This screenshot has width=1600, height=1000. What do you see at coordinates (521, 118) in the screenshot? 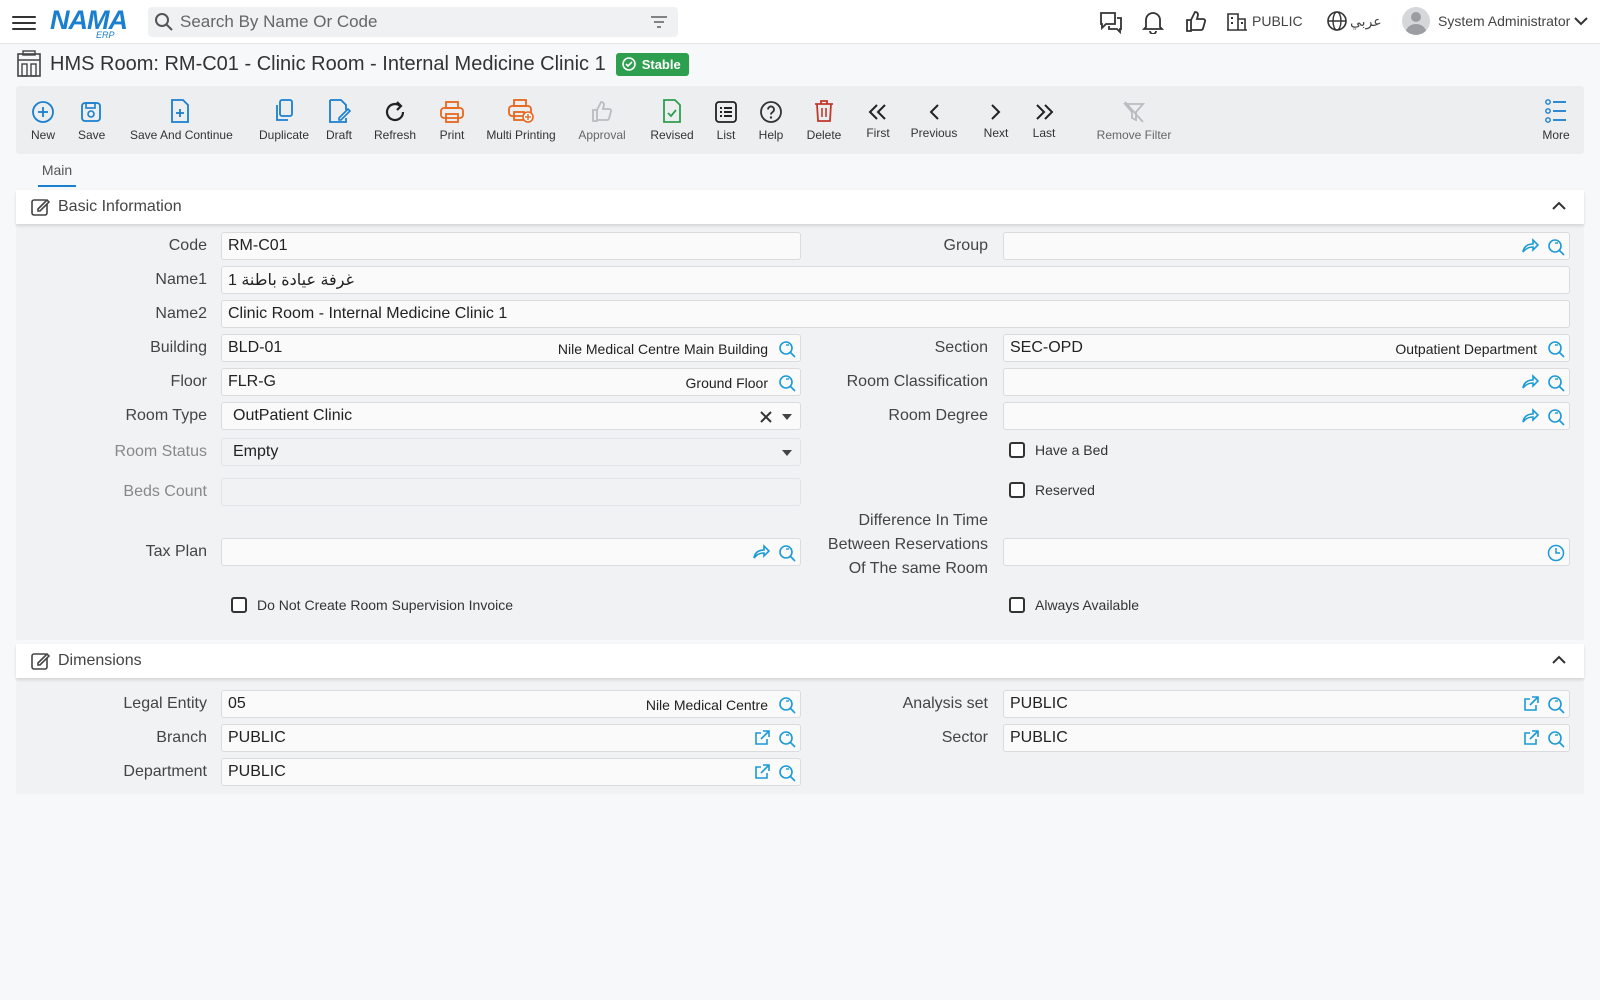
I see `multi-printing-button: Multi Printing` at bounding box center [521, 118].